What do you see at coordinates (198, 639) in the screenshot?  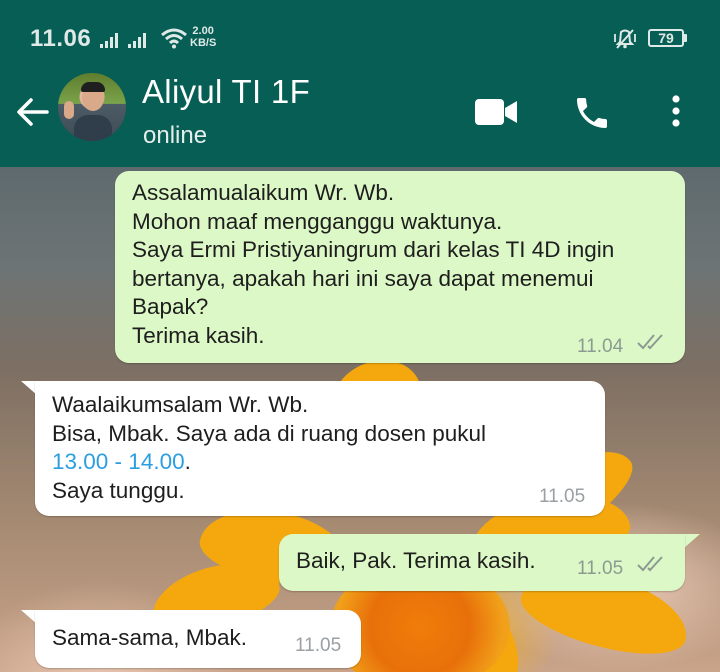 I see `message-bubble-incoming: Sama-sama, Mbak. 11.05` at bounding box center [198, 639].